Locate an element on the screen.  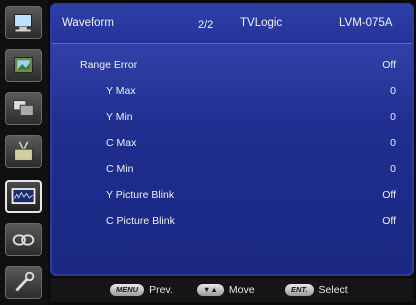
prev-label: Prev. is located at coordinates (161, 290).